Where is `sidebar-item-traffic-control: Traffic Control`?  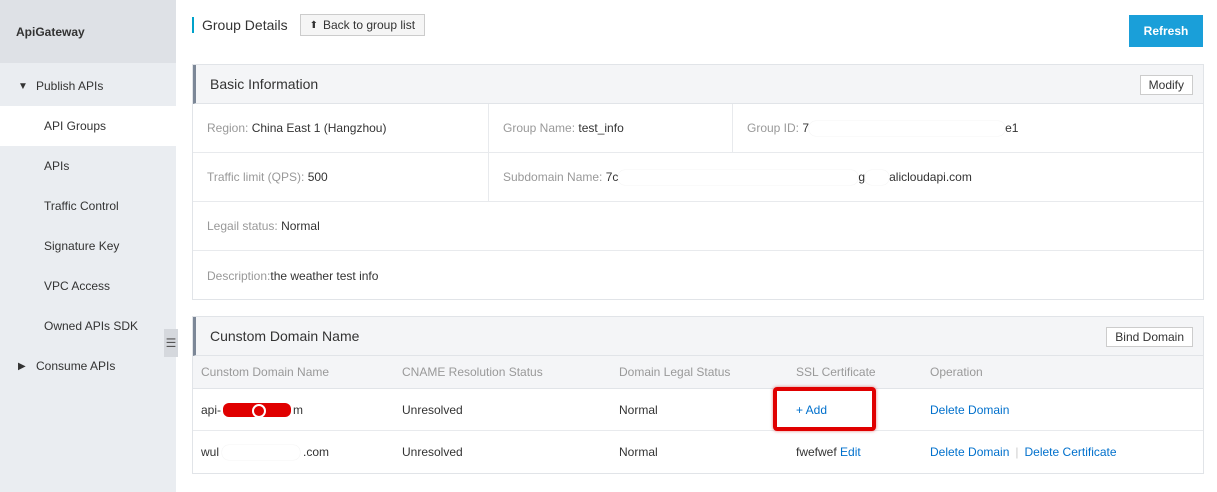
sidebar-item-traffic-control: Traffic Control is located at coordinates (88, 206).